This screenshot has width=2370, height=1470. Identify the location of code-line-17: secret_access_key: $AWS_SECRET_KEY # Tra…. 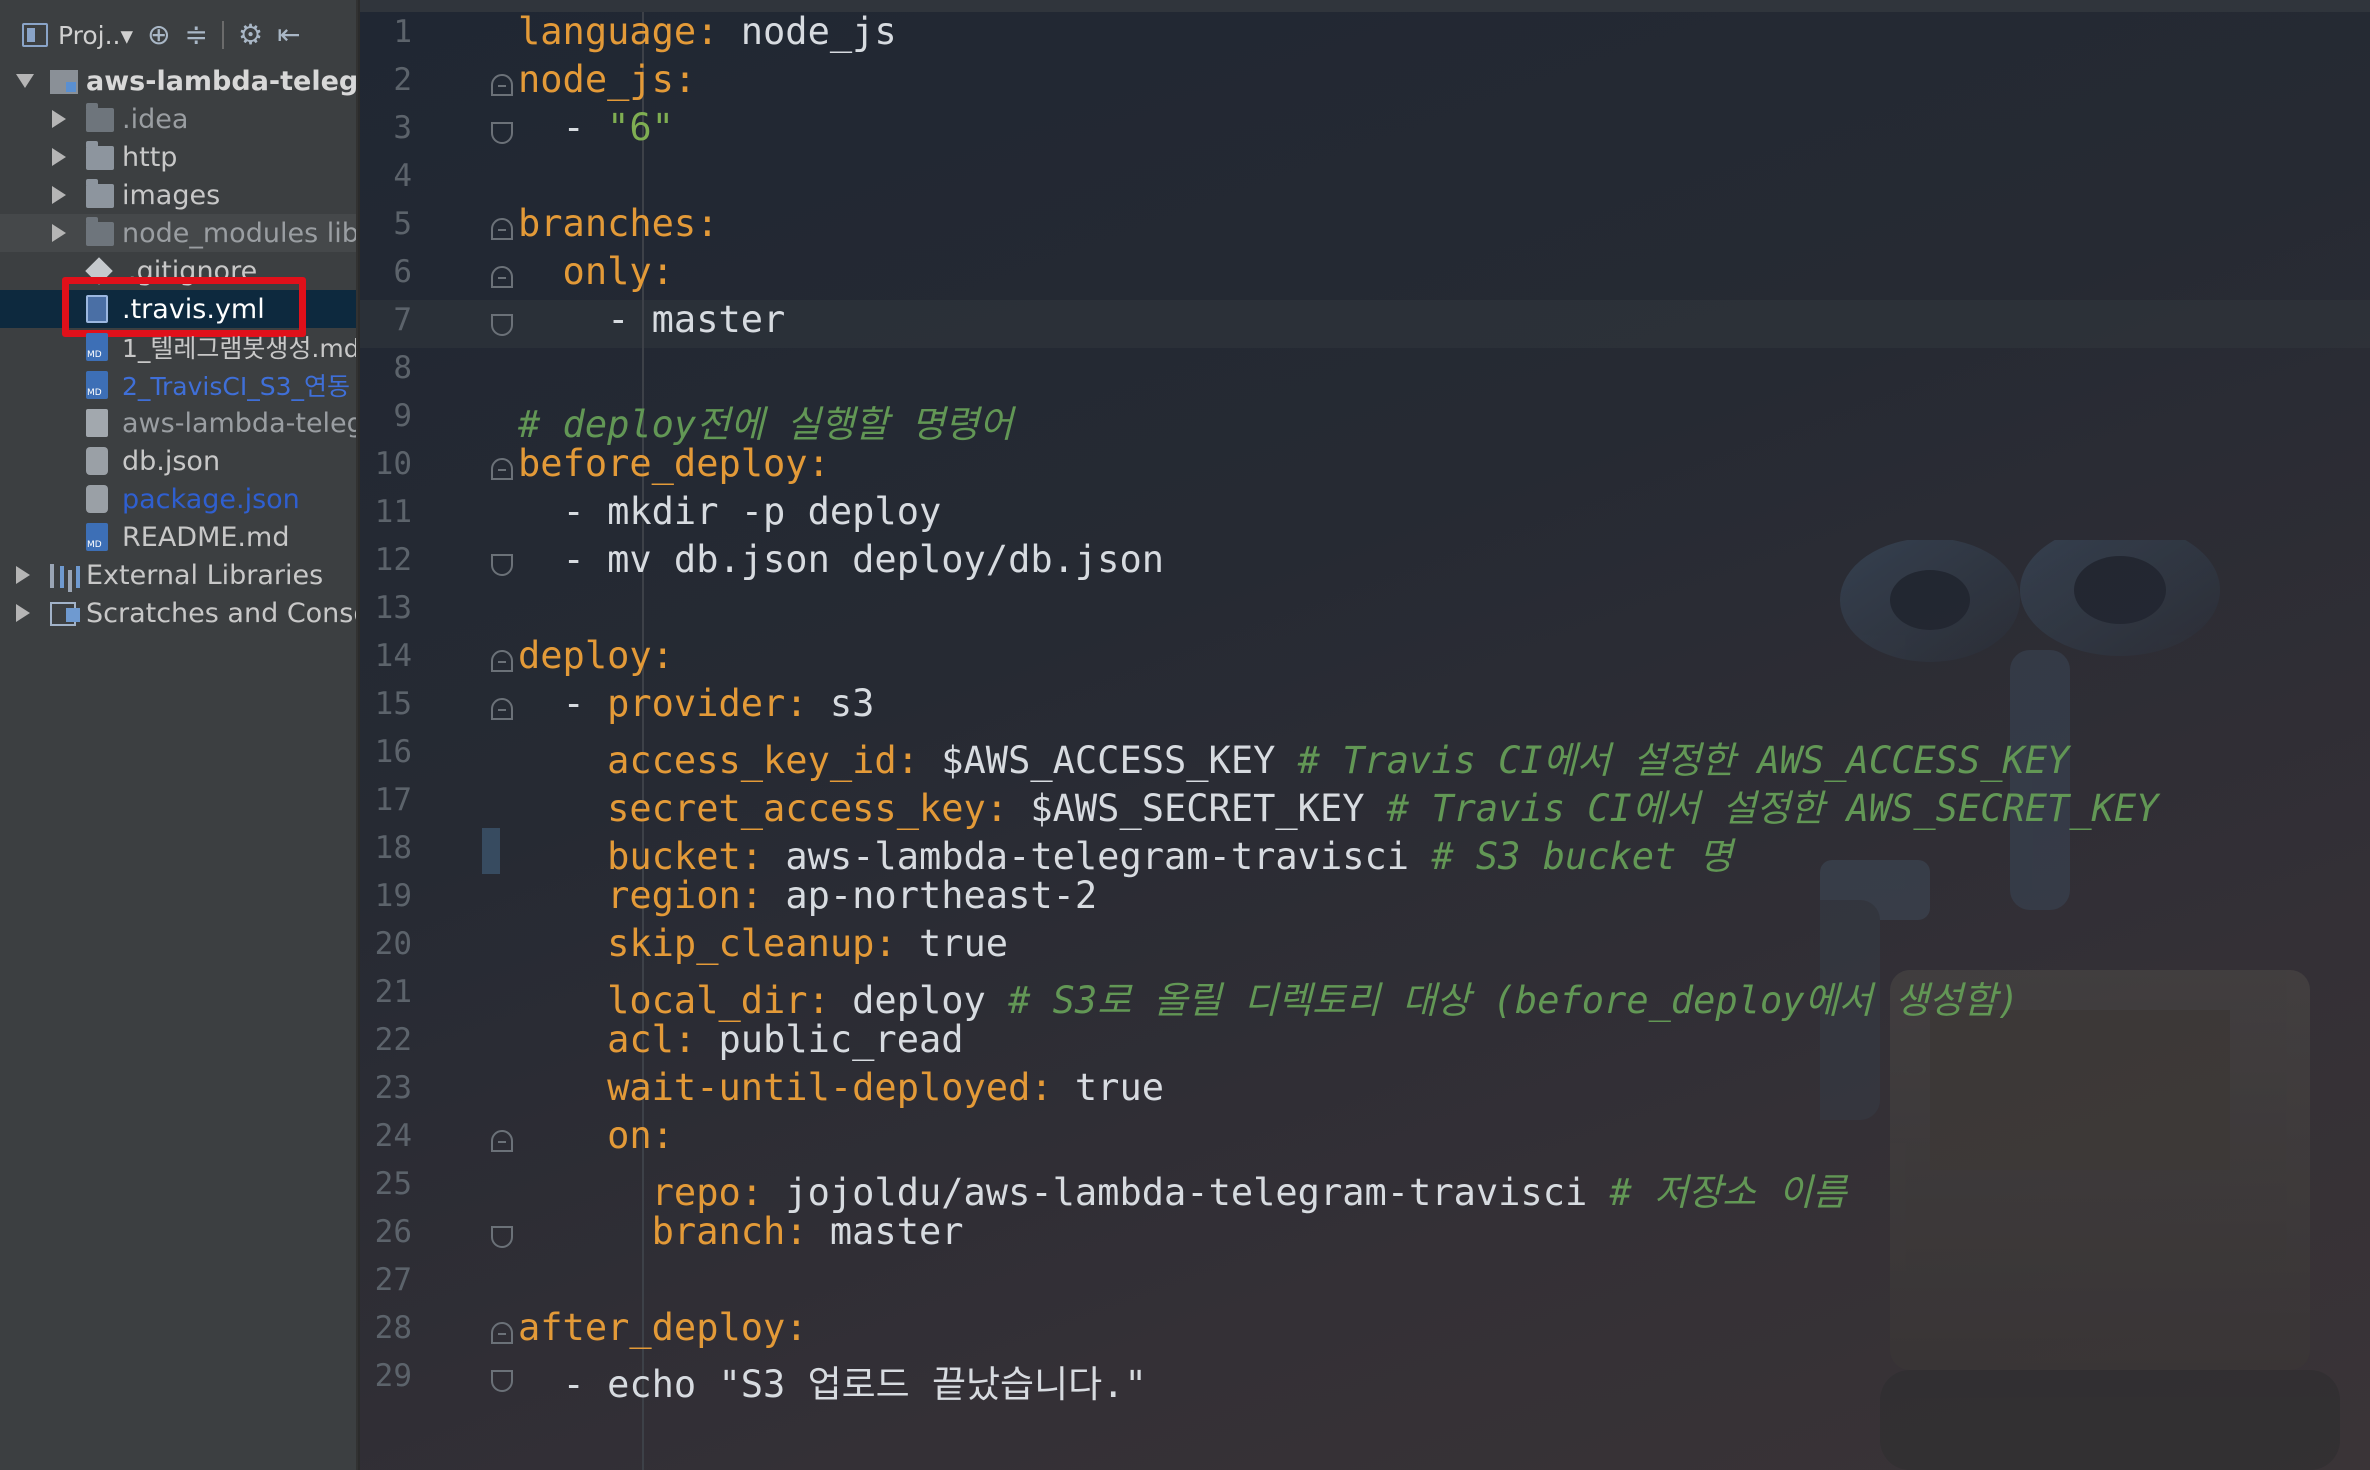
(1338, 805).